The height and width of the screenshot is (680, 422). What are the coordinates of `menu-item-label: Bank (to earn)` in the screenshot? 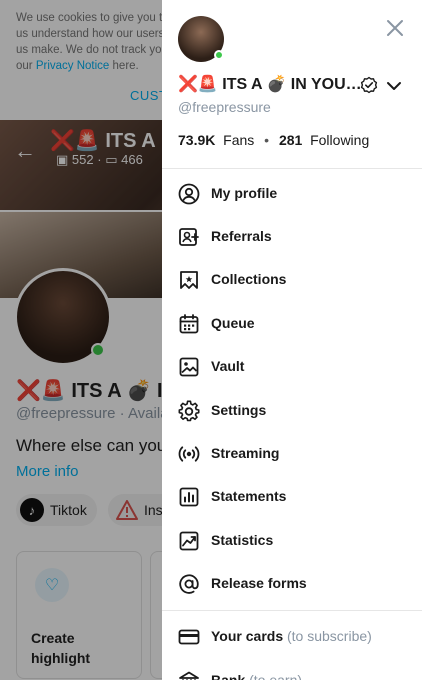 It's located at (256, 676).